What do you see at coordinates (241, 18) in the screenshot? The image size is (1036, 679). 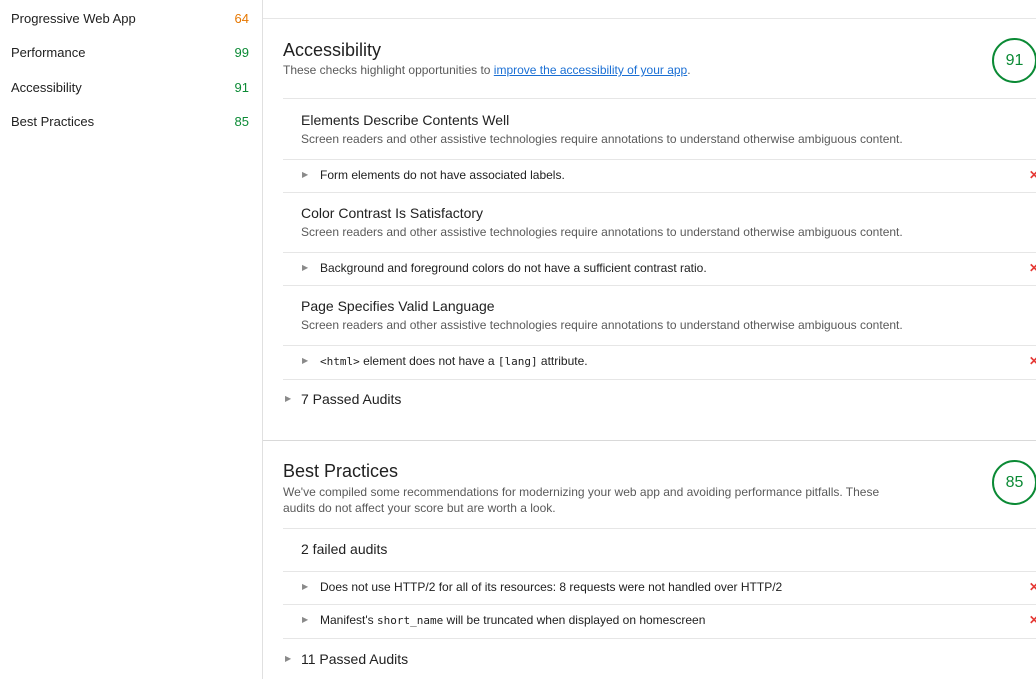 I see `sidebar-item-score: 64` at bounding box center [241, 18].